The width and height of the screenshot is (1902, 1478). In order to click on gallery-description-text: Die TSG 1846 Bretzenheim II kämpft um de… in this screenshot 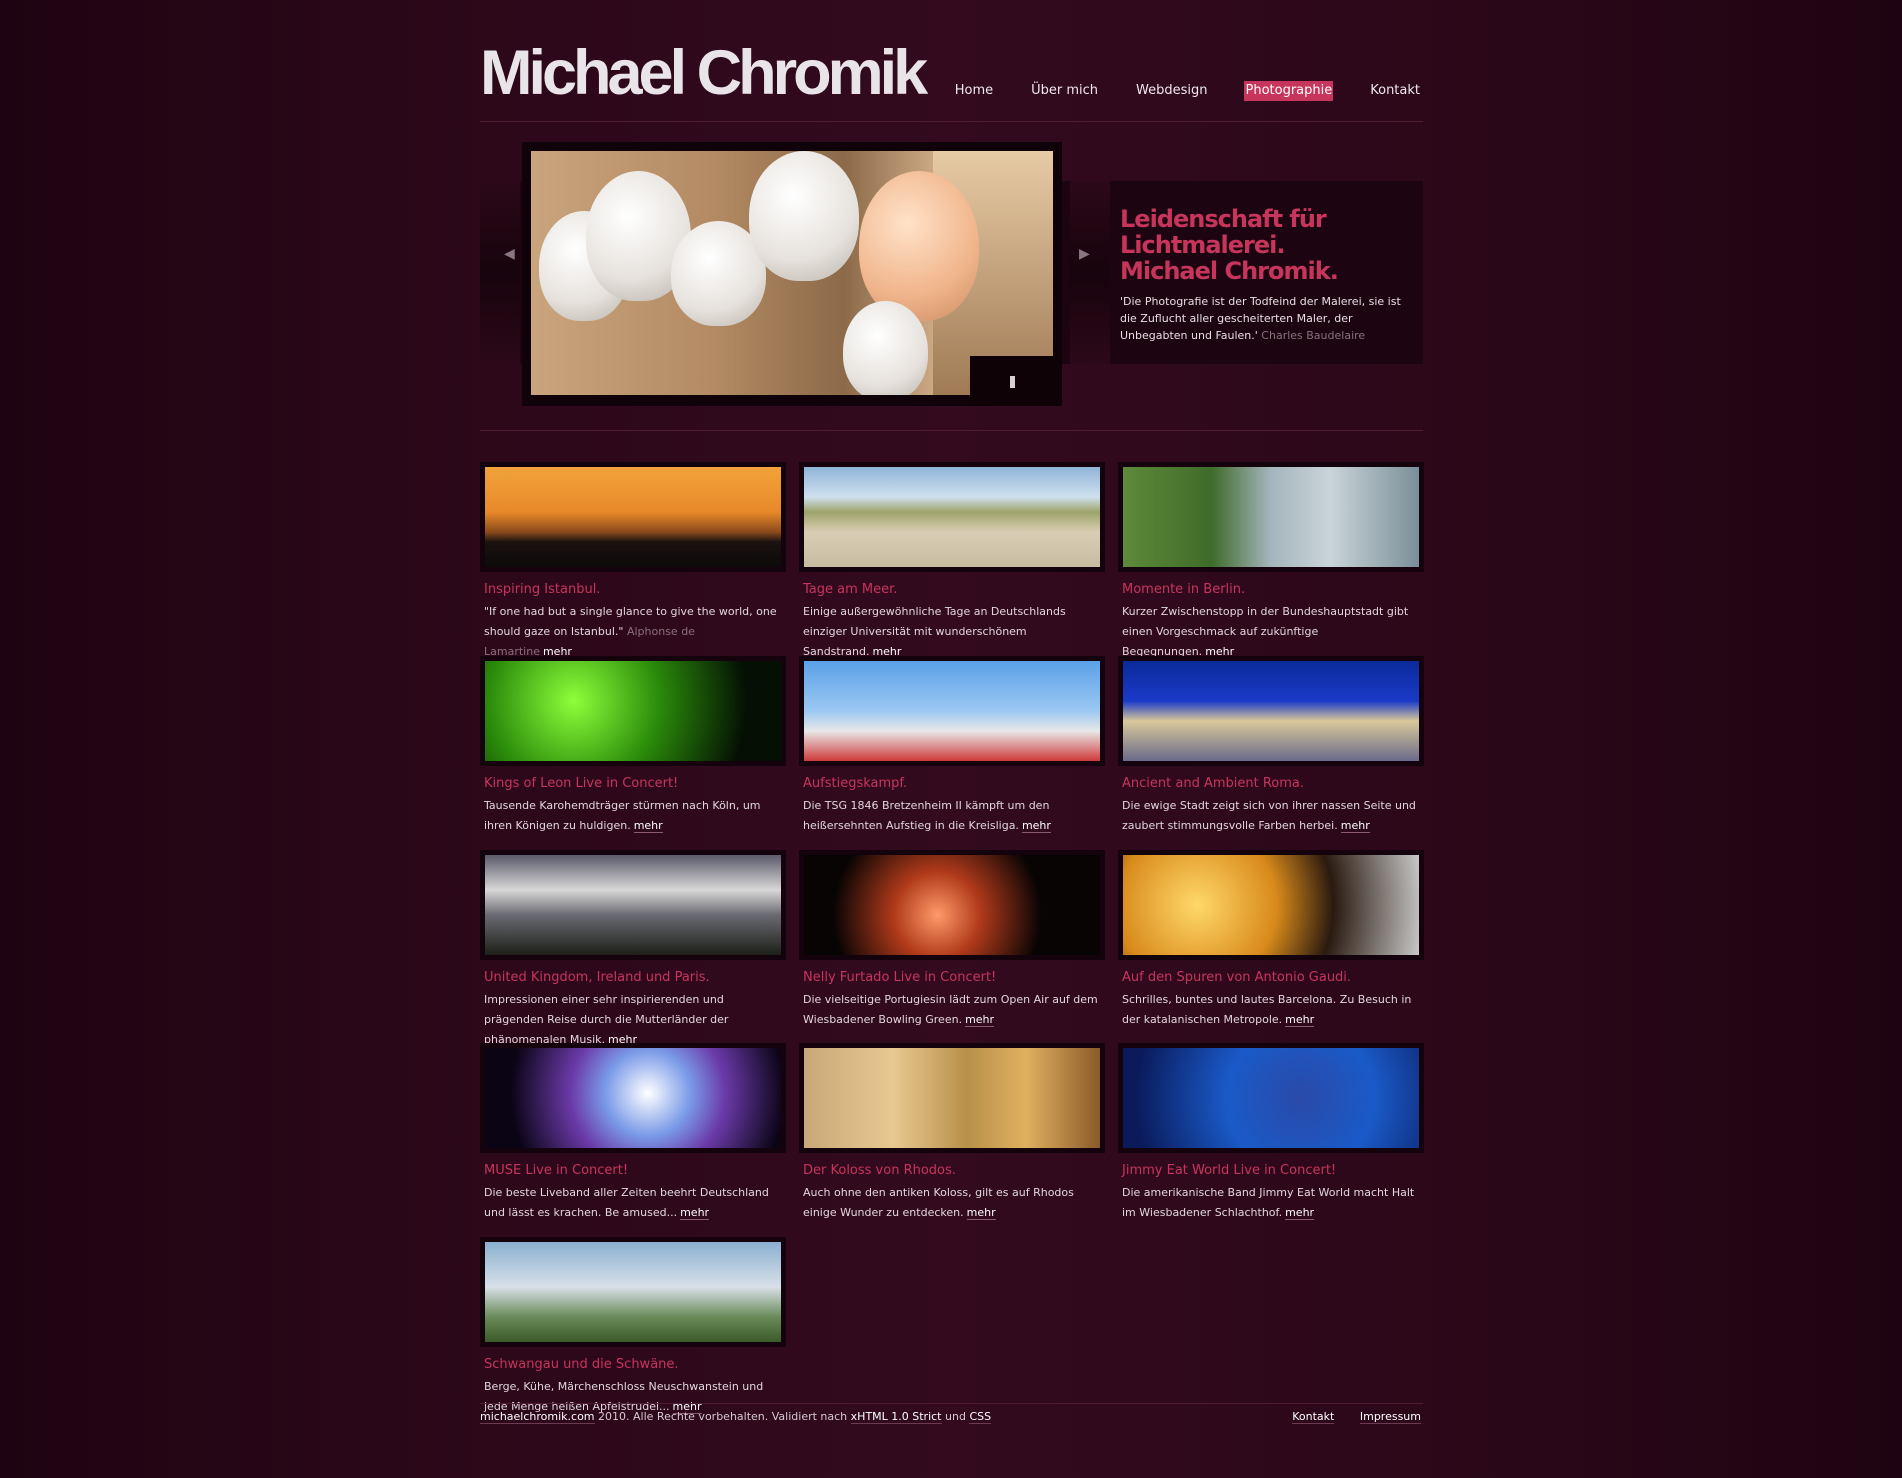, I will do `click(926, 815)`.